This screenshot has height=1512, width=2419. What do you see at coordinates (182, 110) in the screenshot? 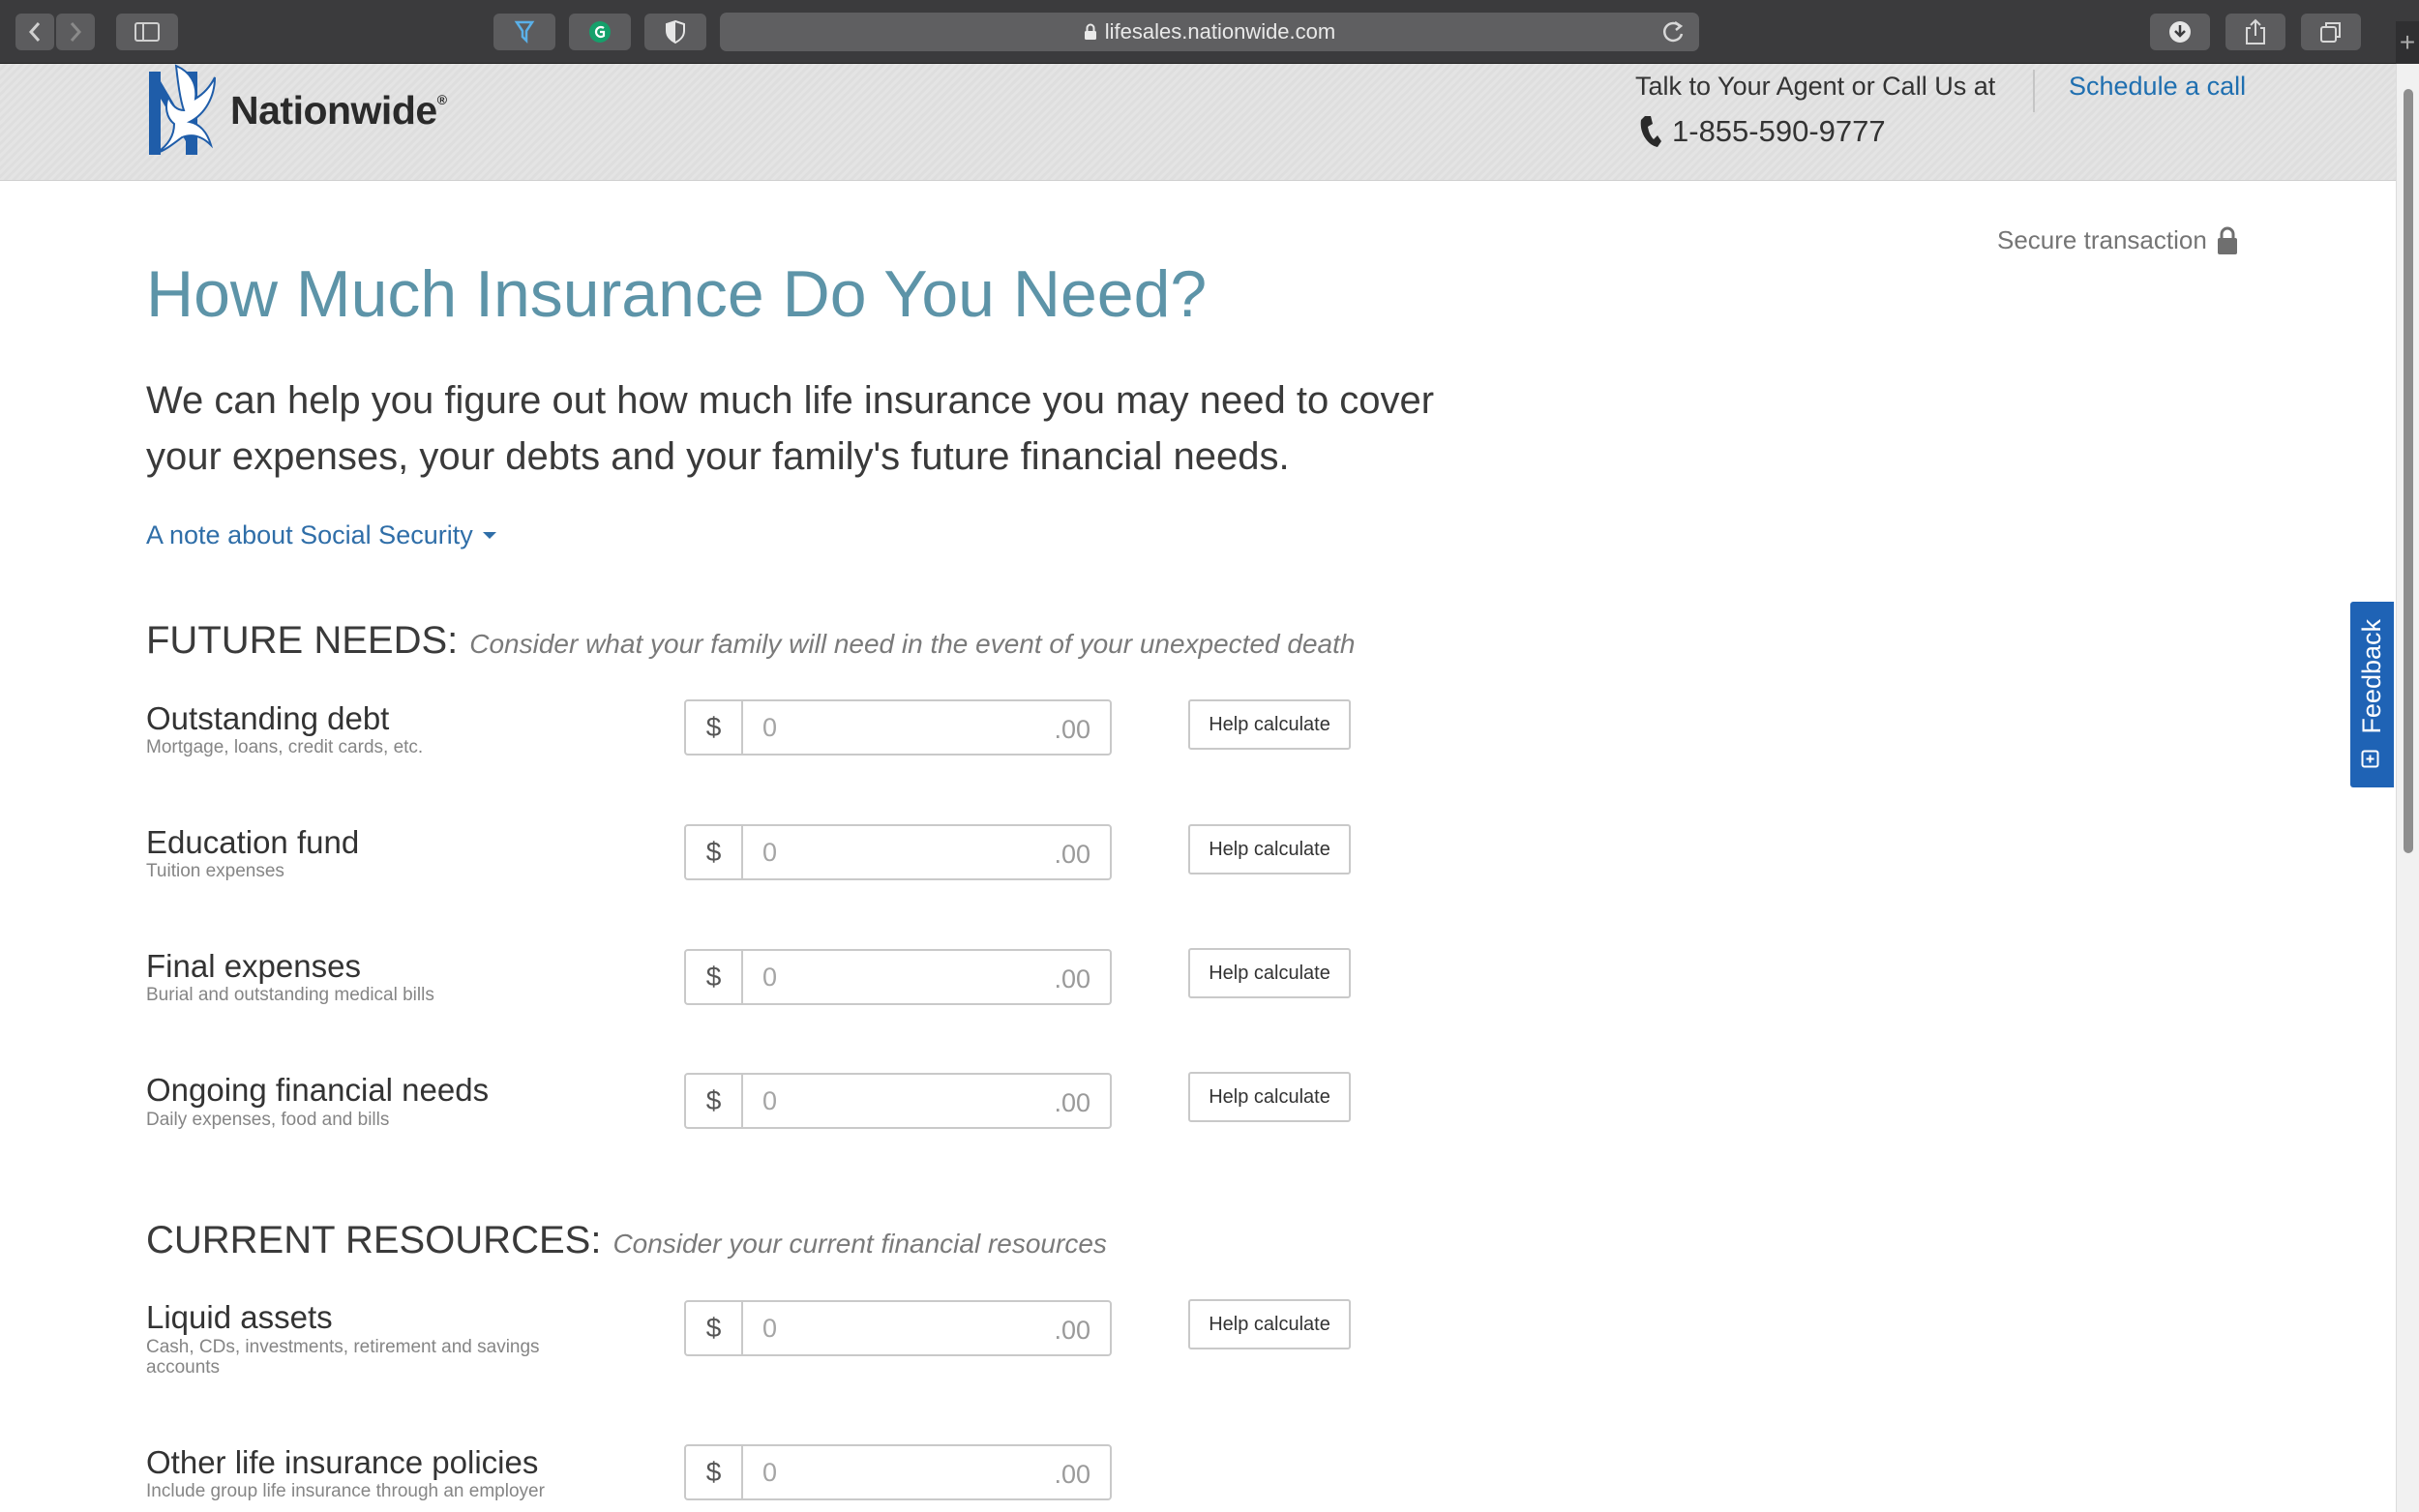
I see `eagle-logo-icon` at bounding box center [182, 110].